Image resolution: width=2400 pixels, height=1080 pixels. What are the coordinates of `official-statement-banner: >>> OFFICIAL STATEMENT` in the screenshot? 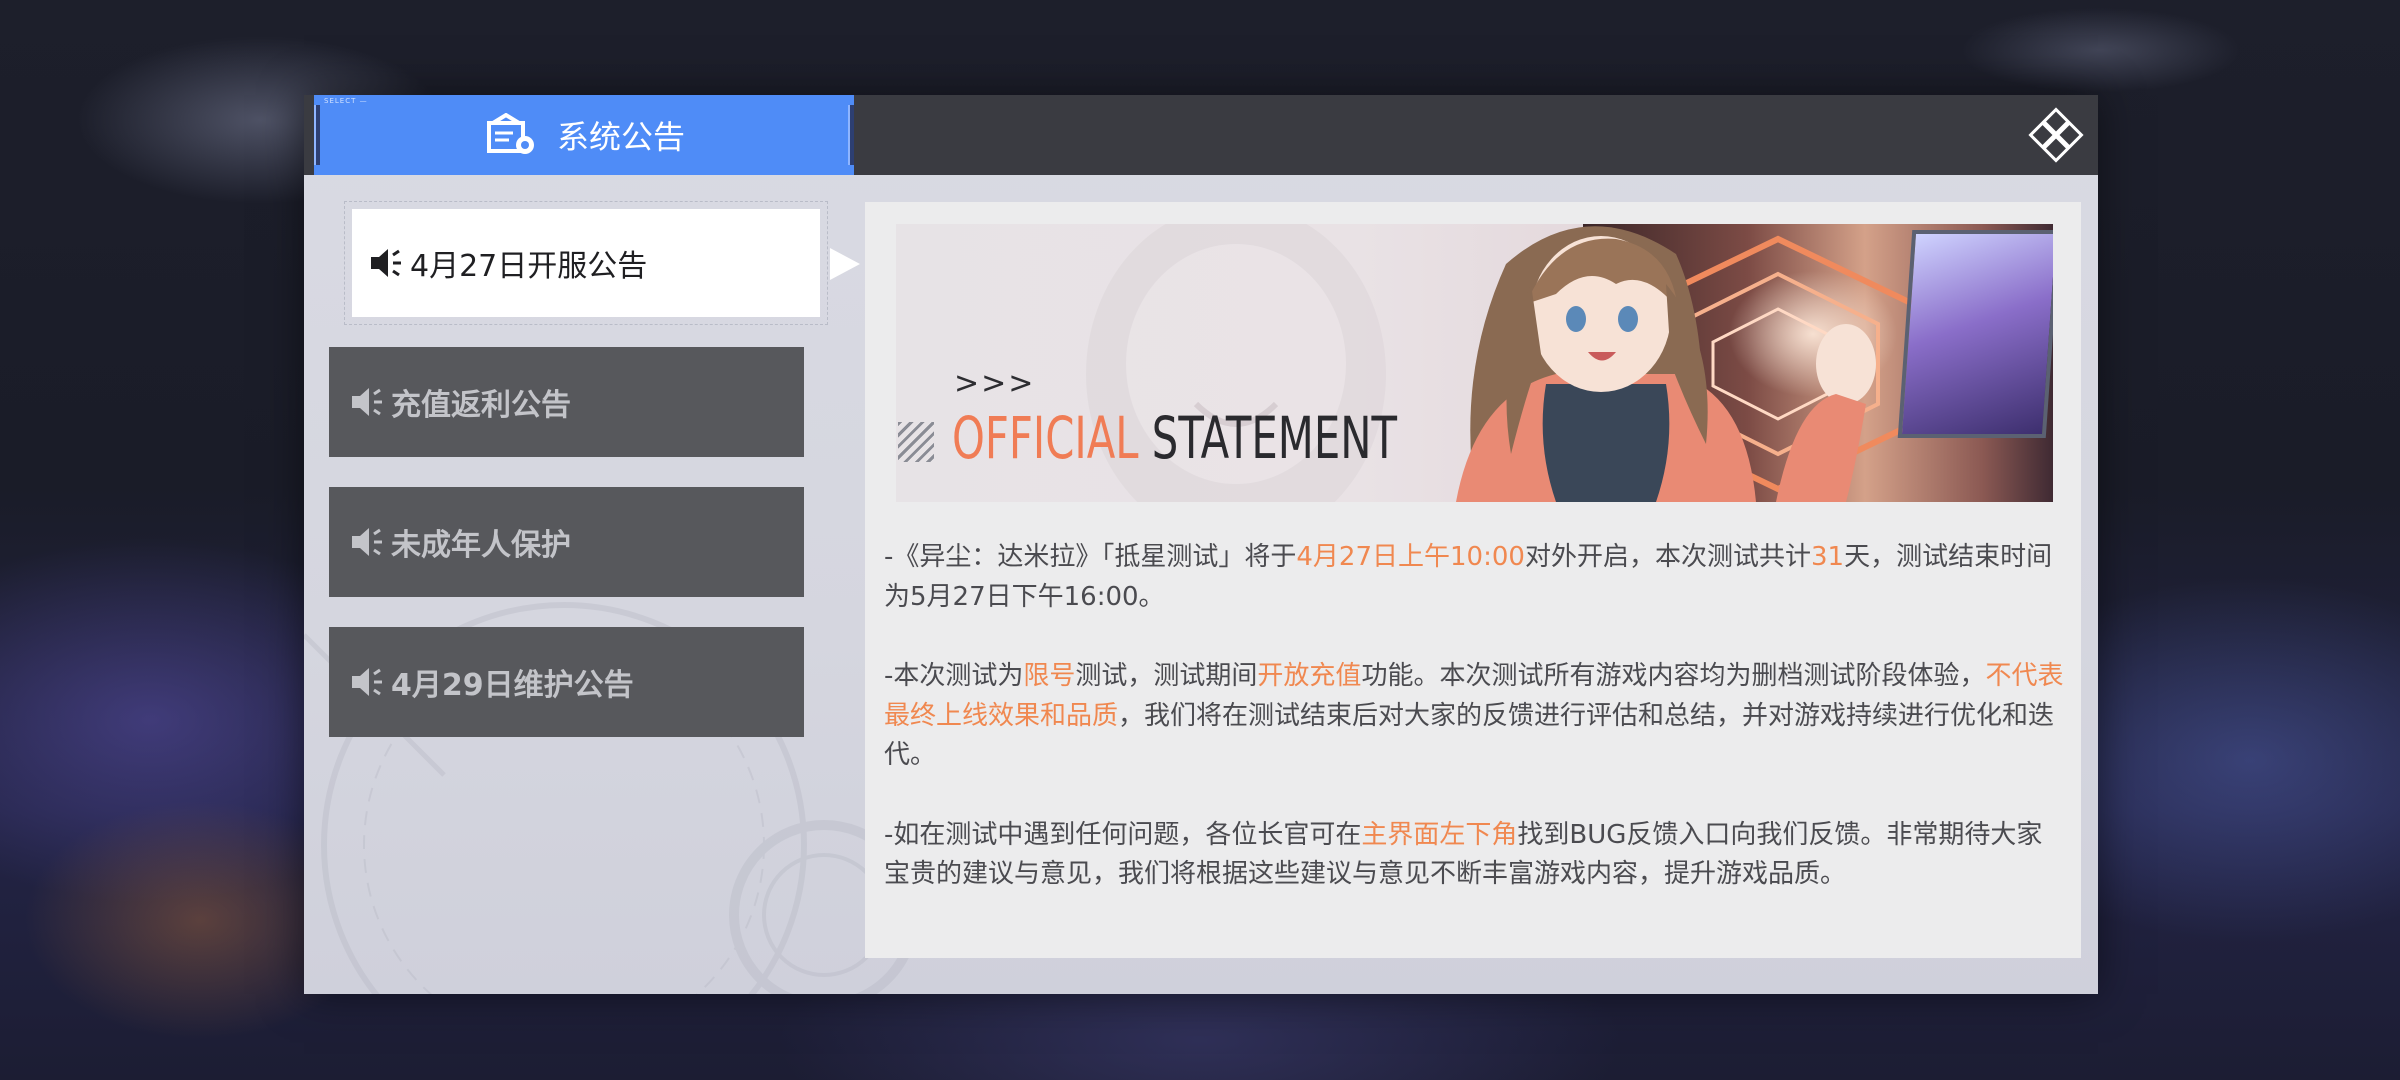 It's located at (1474, 363).